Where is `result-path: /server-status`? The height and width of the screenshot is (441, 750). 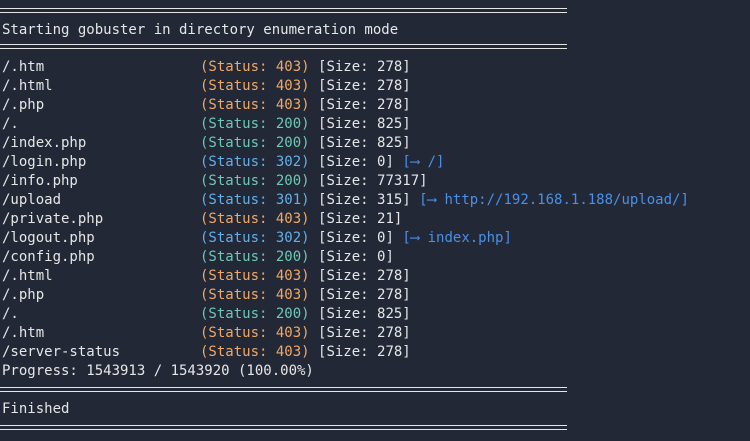 result-path: /server-status is located at coordinates (61, 352).